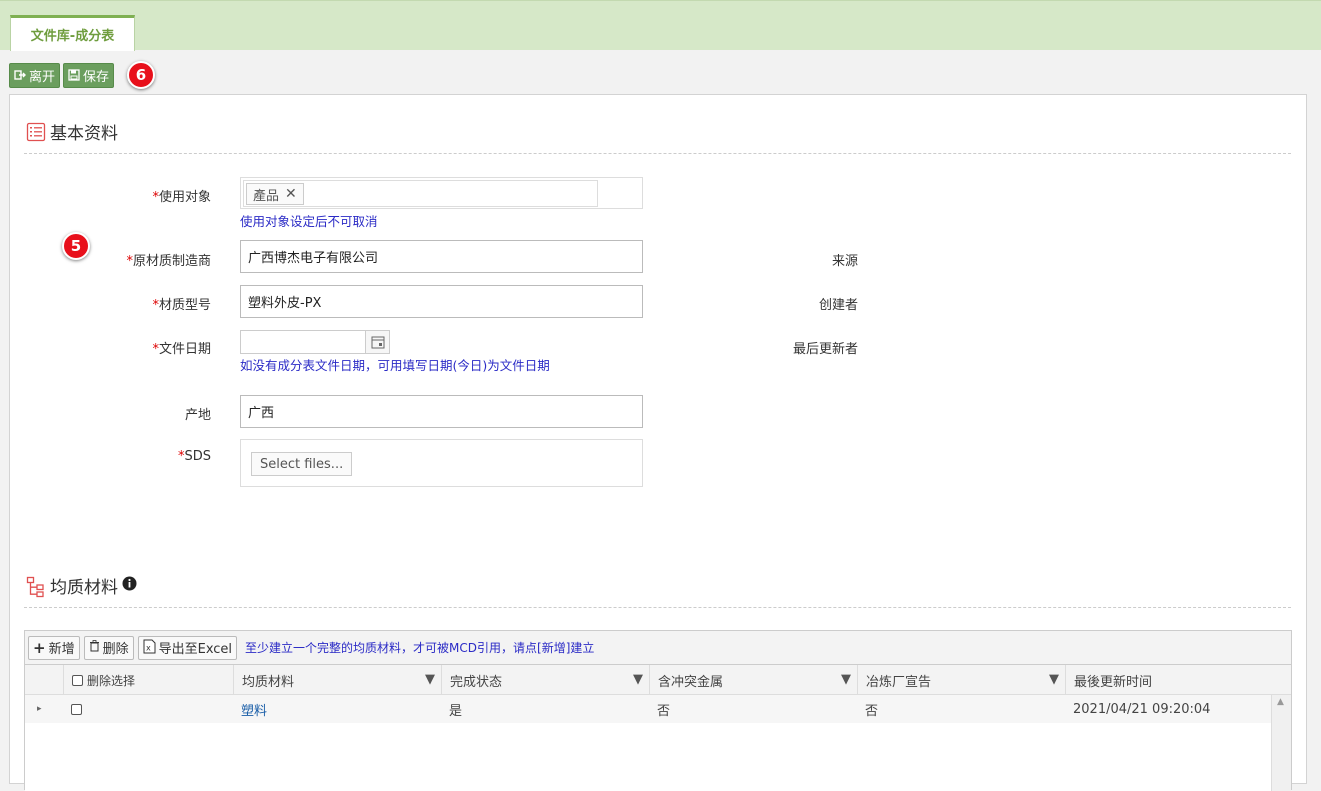 The height and width of the screenshot is (791, 1321). I want to click on header-updated: 最後更新时间, so click(1168, 680).